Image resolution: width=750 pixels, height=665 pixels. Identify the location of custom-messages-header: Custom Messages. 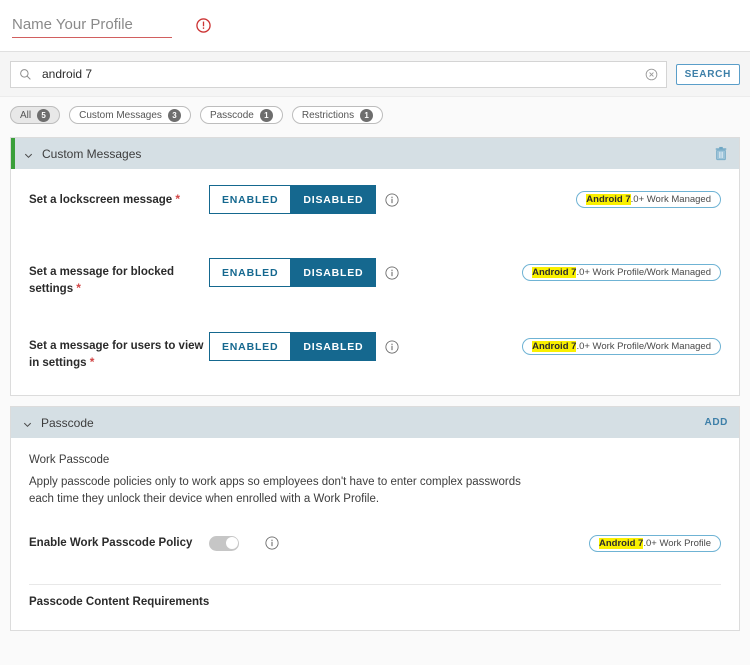
(375, 153).